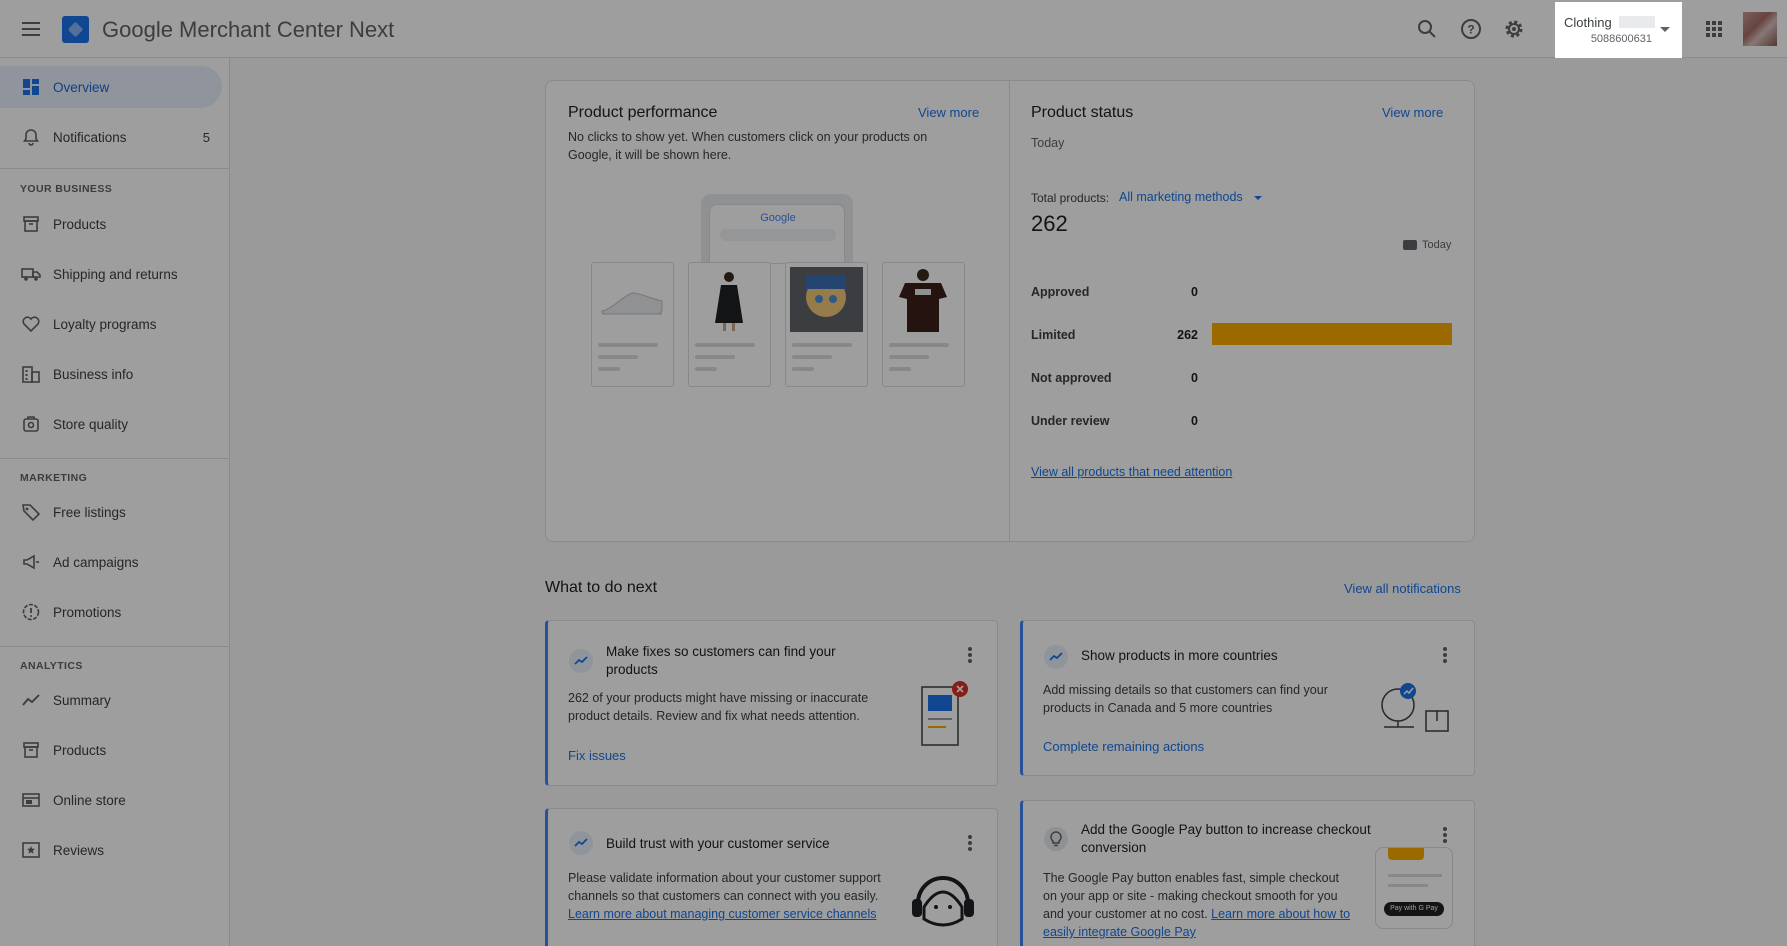 The image size is (1787, 946). What do you see at coordinates (1053, 335) in the screenshot?
I see `status-row-label: Limited` at bounding box center [1053, 335].